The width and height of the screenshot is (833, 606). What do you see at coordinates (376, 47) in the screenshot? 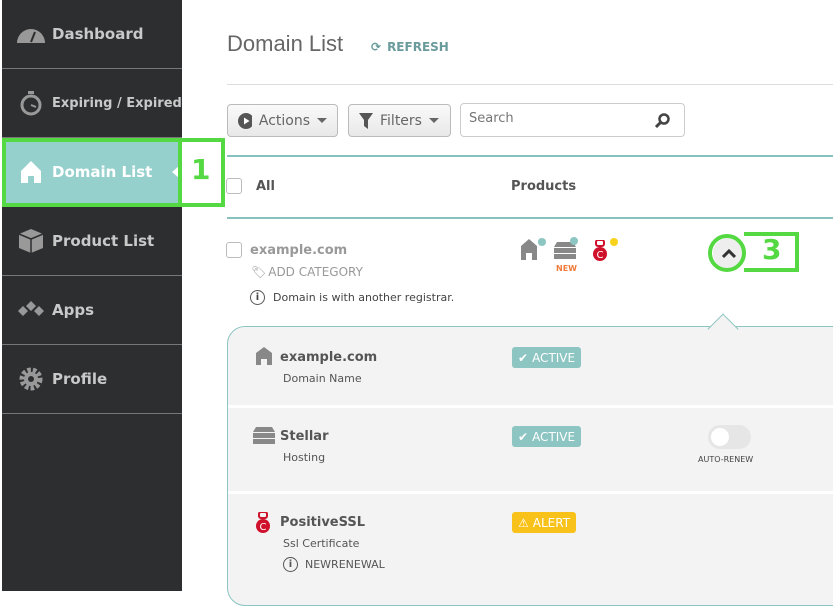
I see `refresh-icon: ⟳` at bounding box center [376, 47].